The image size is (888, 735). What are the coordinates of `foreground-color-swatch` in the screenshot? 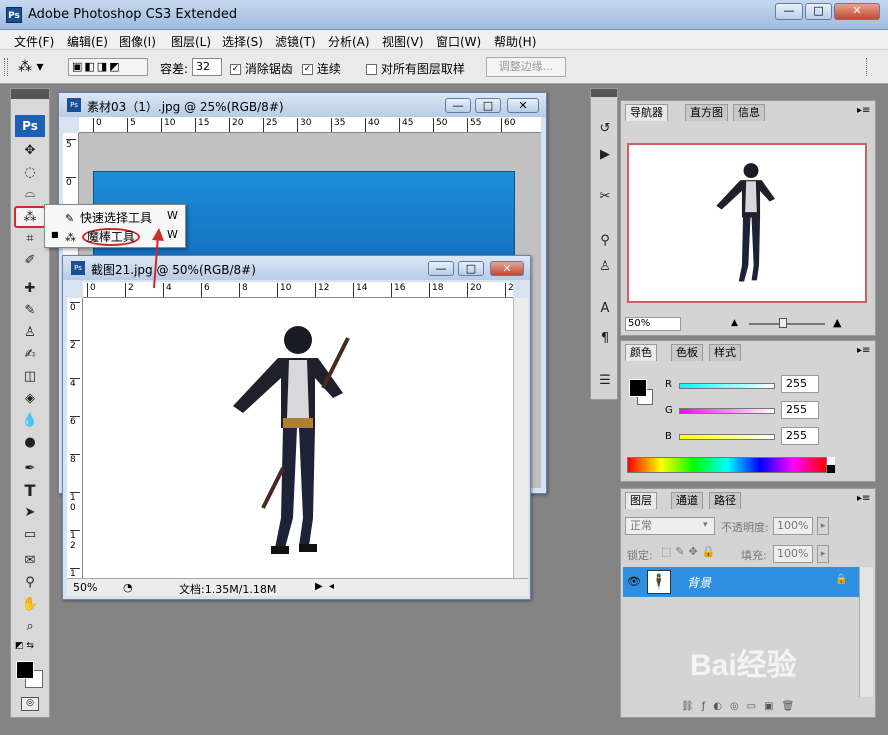 It's located at (25, 670).